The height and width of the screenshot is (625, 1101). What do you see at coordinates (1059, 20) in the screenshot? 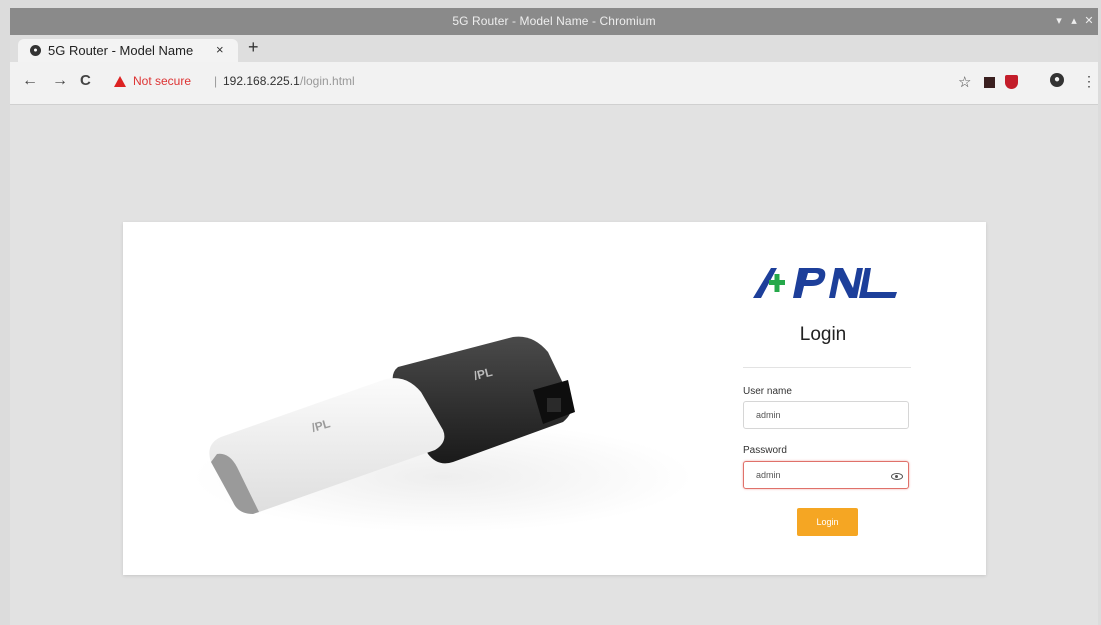
I see `minimize-icon: ▾` at bounding box center [1059, 20].